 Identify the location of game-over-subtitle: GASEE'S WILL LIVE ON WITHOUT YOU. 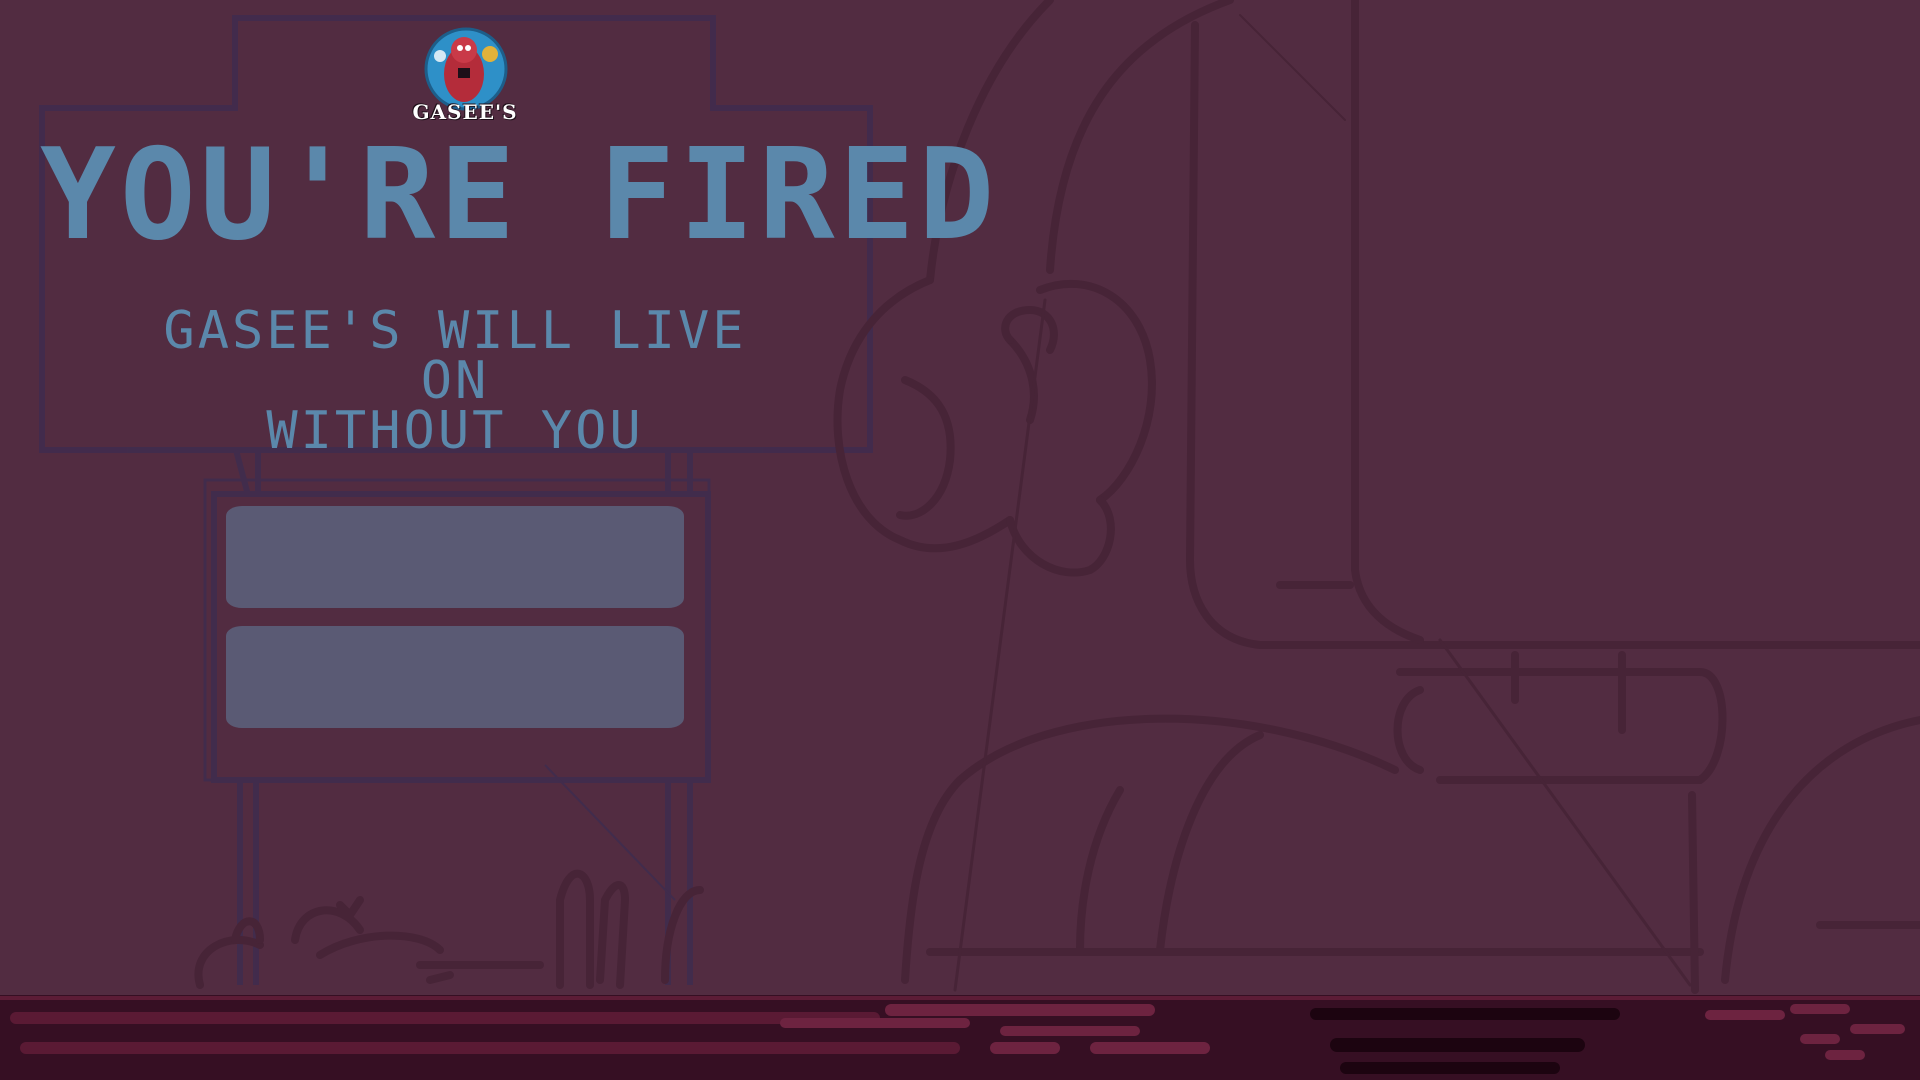
(455, 381).